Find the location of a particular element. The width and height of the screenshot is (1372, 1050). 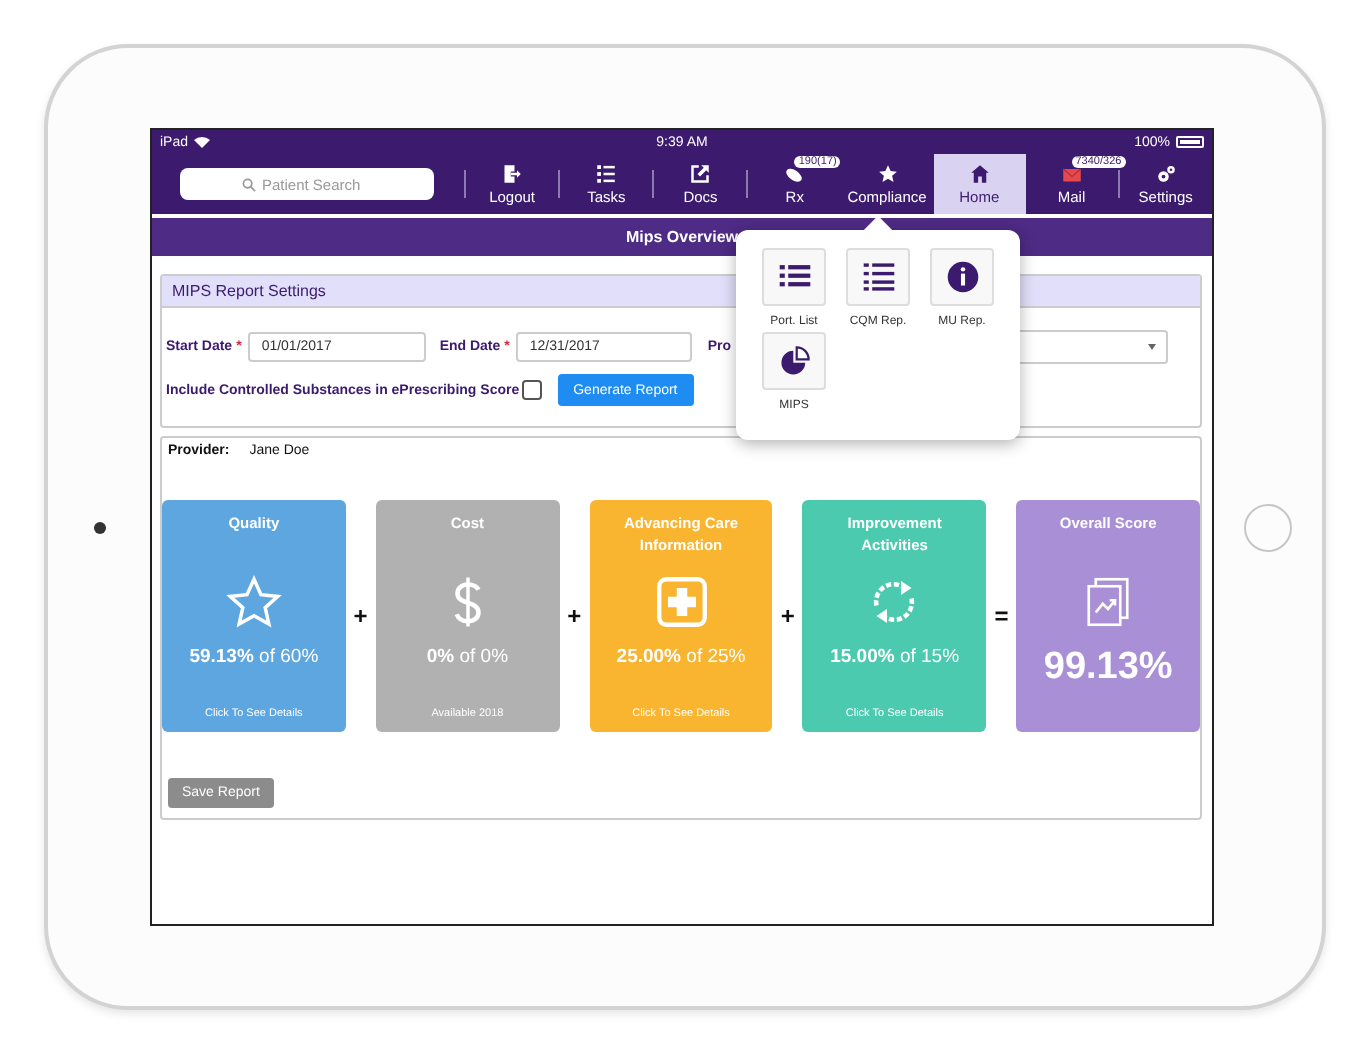

pill-icon is located at coordinates (794, 173).